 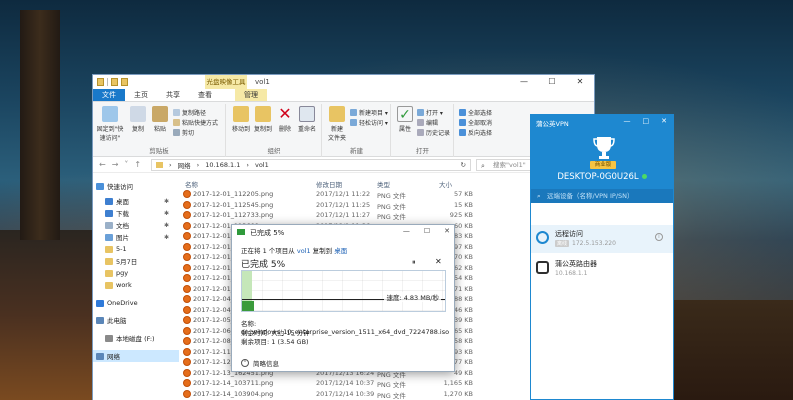 I want to click on ribbon-group-open: ✓ 属性 打开 ▾ 编辑 历史记录 打开, so click(x=423, y=130).